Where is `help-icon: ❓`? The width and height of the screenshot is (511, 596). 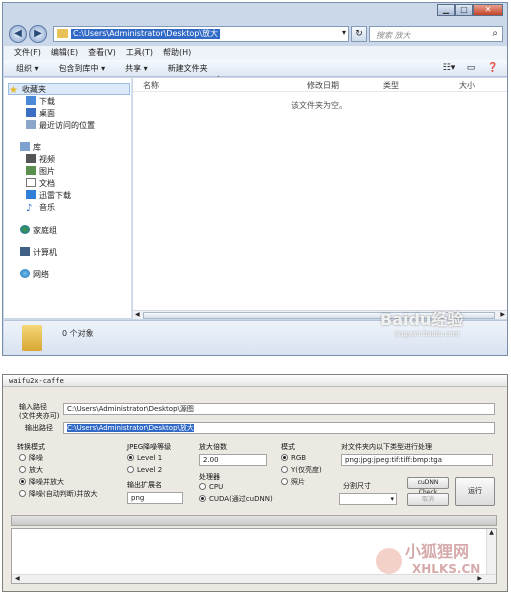
help-icon: ❓ is located at coordinates (493, 68).